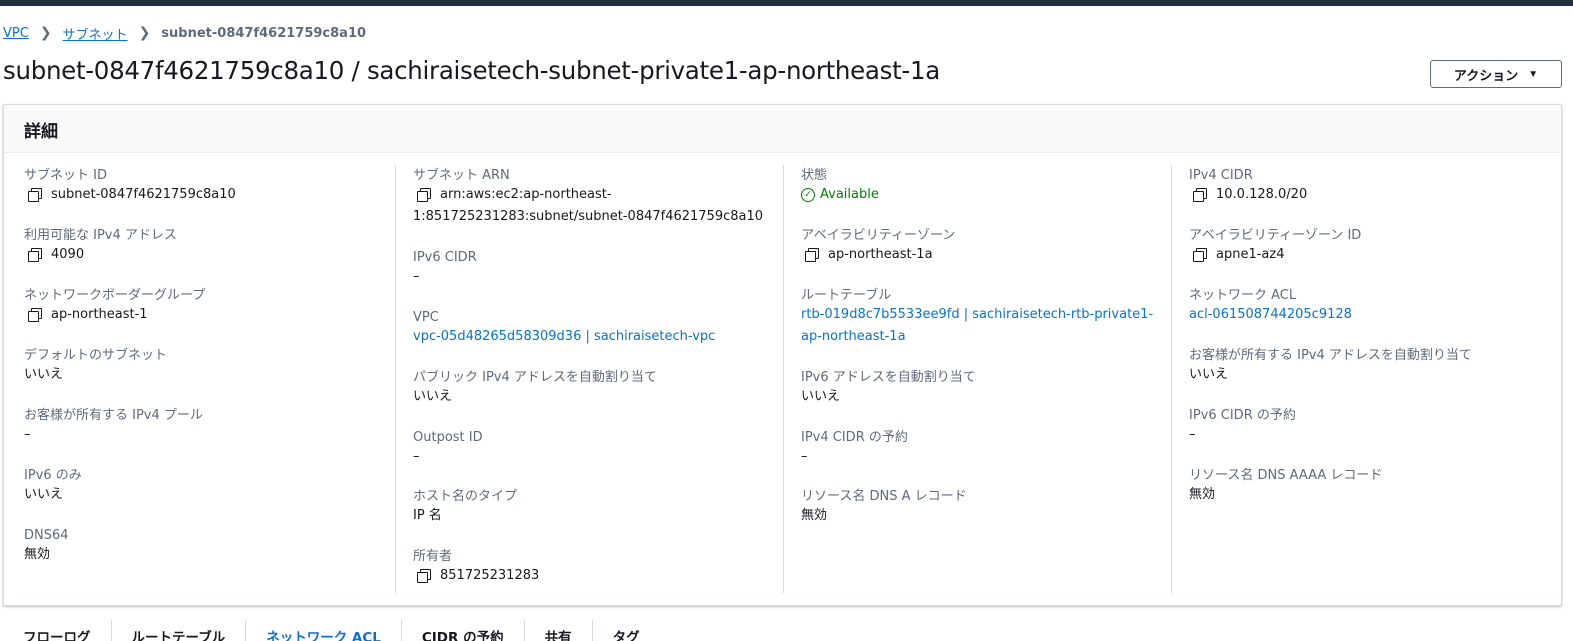  I want to click on field-label: IPv4 CIDR の予約, so click(854, 437).